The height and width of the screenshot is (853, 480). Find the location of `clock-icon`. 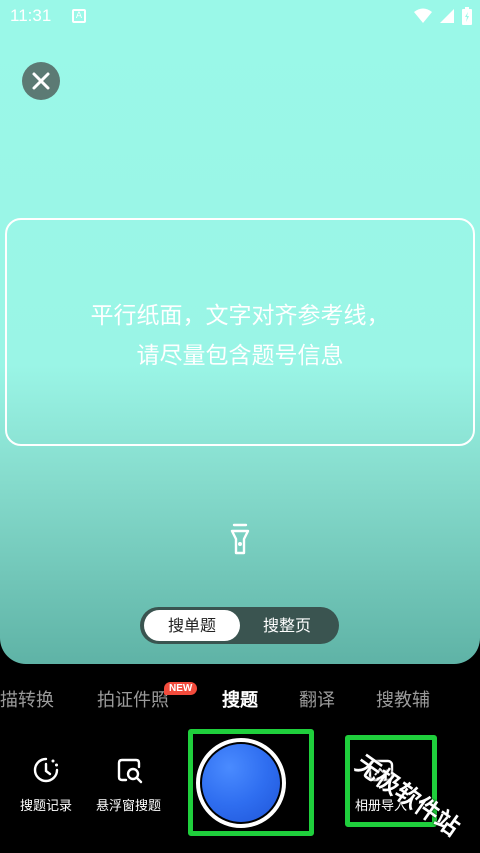

clock-icon is located at coordinates (46, 770).